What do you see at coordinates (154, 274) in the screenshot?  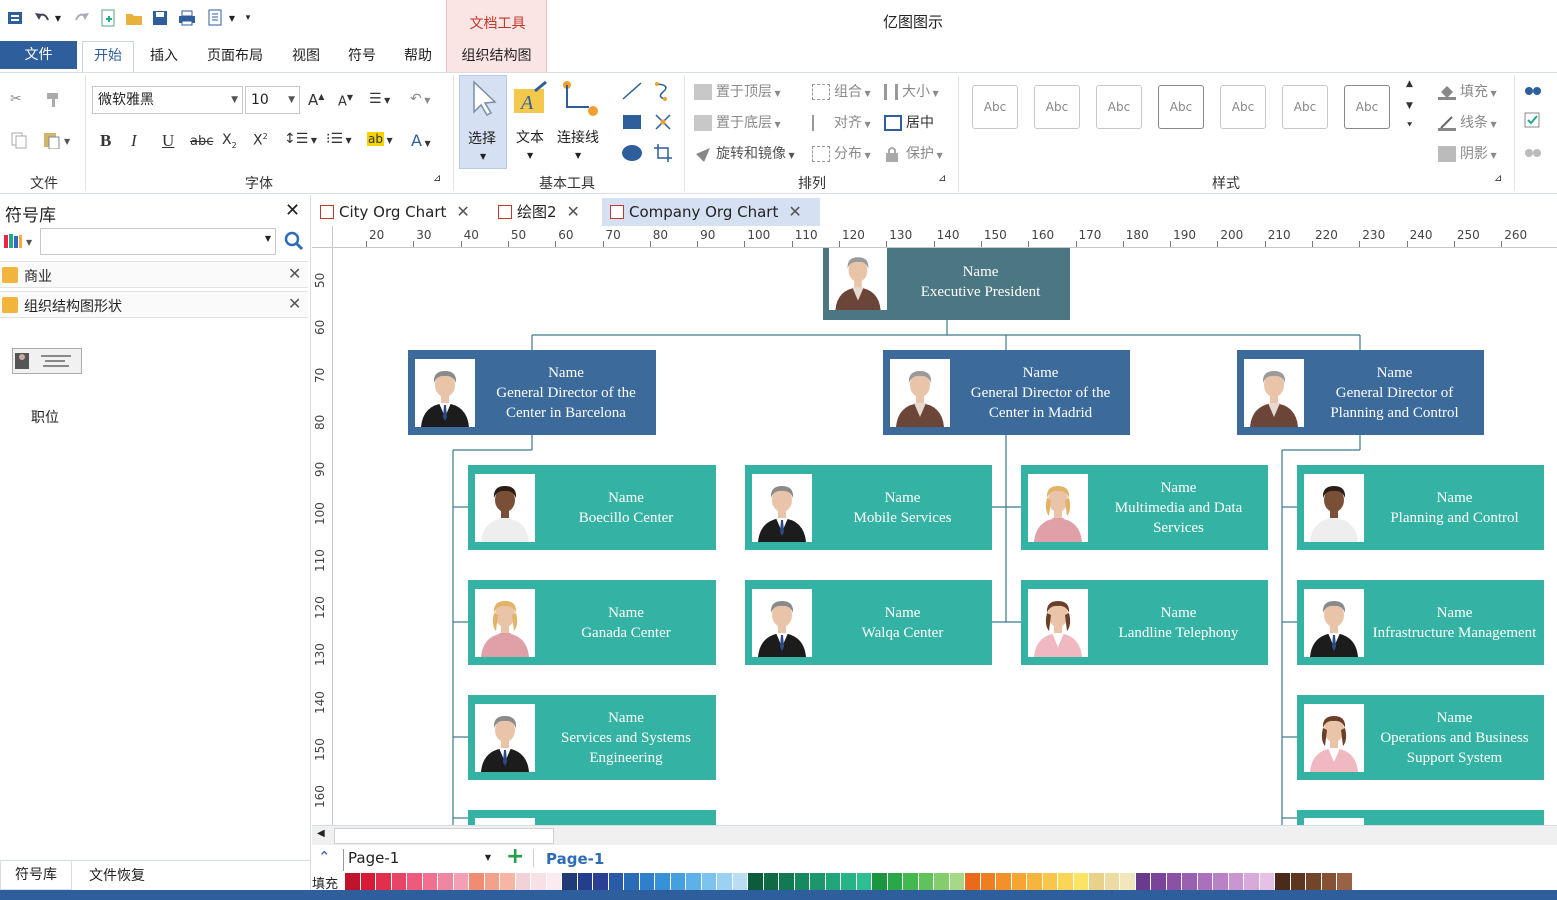 I see `library-row-business: 商业 ✕` at bounding box center [154, 274].